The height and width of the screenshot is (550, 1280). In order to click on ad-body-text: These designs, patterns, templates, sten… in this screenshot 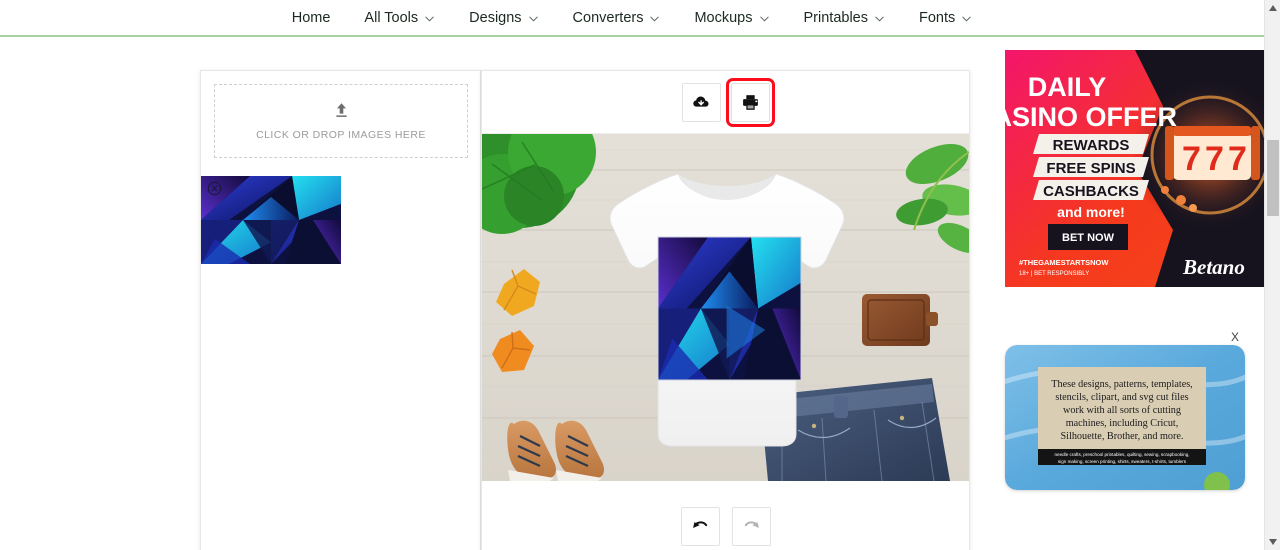, I will do `click(1121, 410)`.